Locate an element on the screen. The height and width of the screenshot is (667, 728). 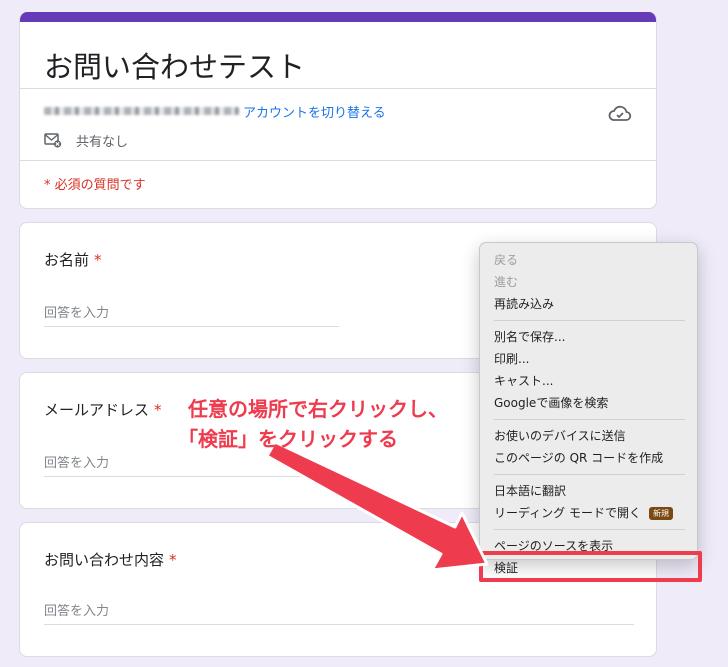
share-status-text: 共有なし is located at coordinates (102, 142).